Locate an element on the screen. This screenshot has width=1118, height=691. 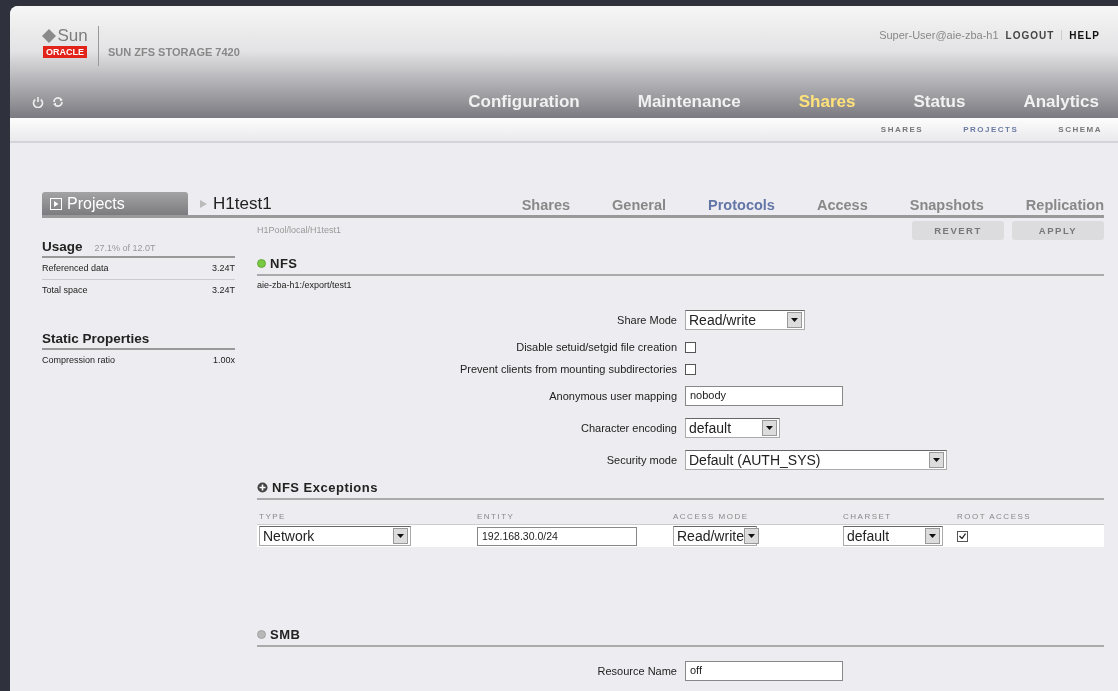
help-link: HELP is located at coordinates (1084, 35).